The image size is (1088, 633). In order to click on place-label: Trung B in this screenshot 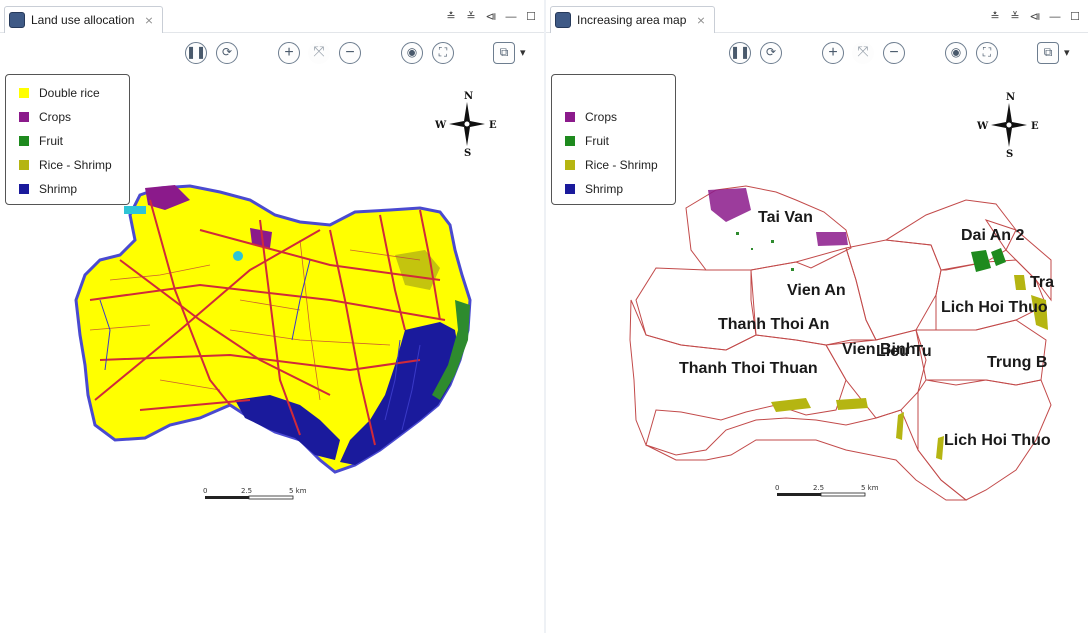, I will do `click(1017, 362)`.